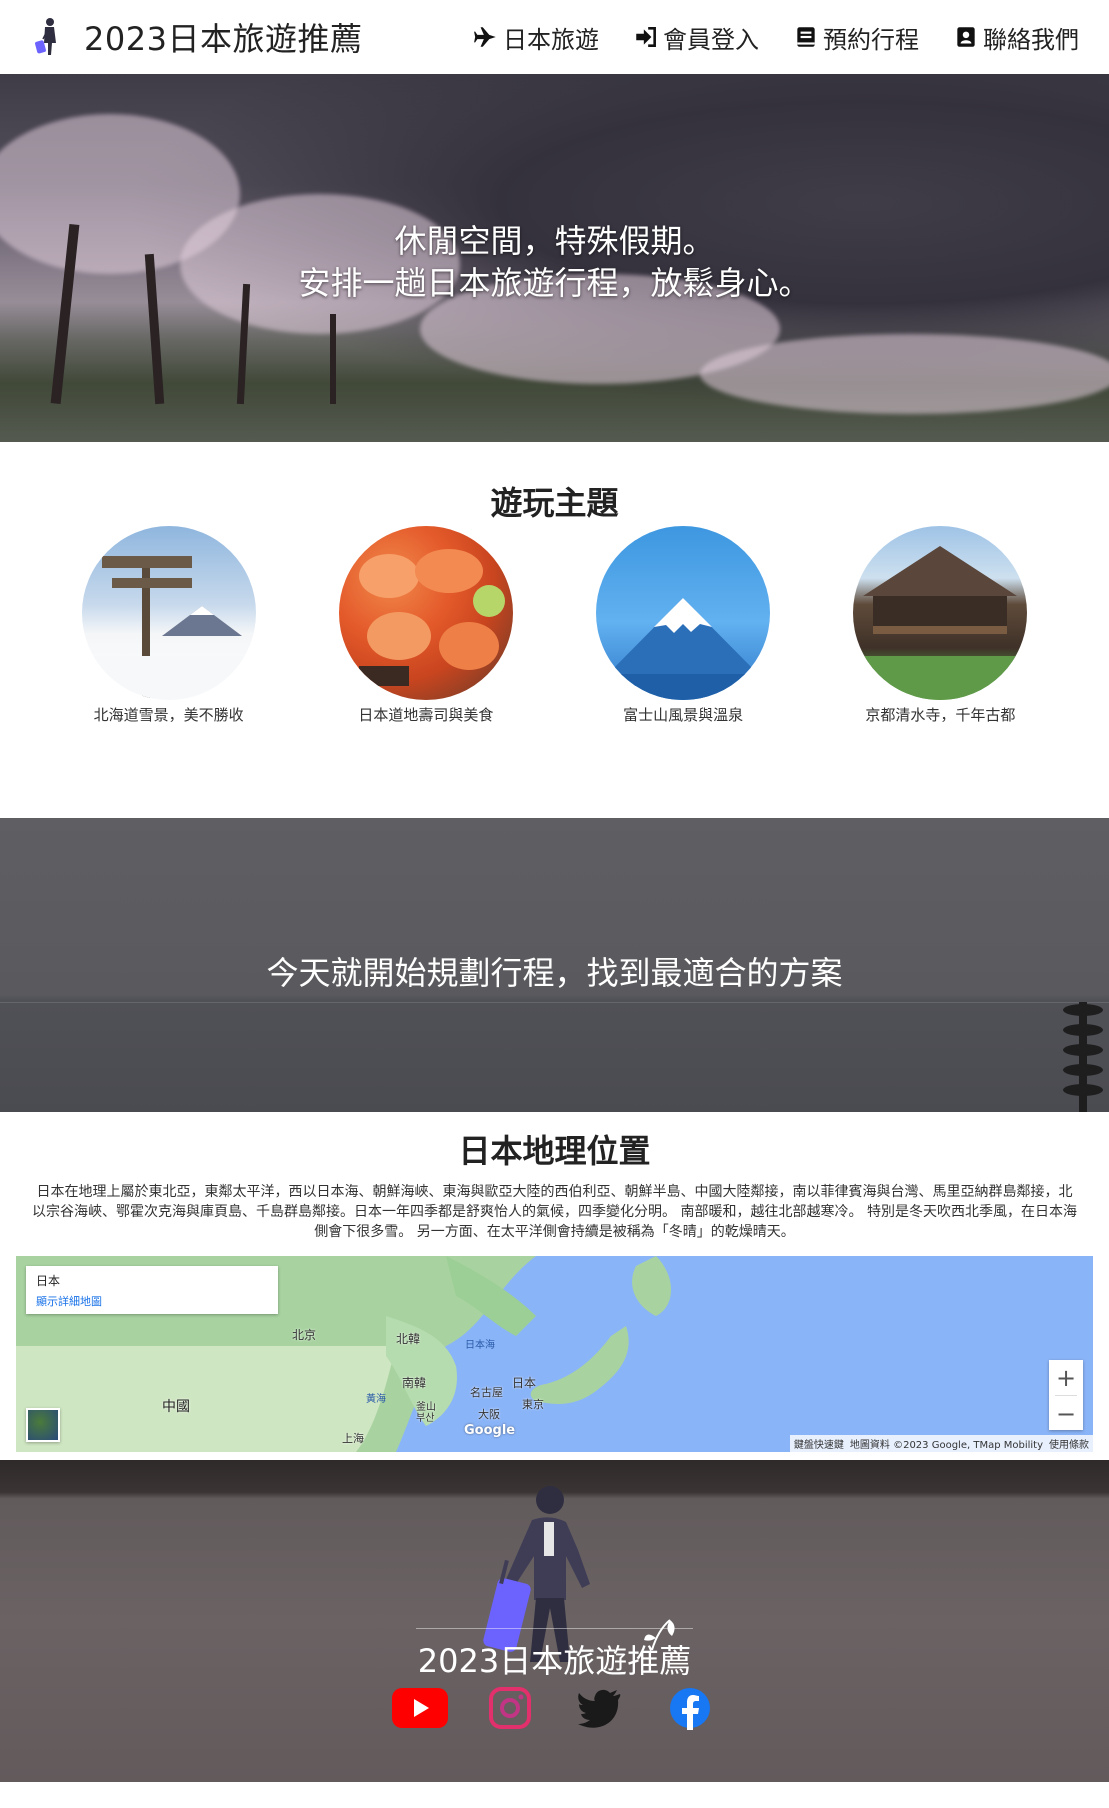 The image size is (1109, 1808). I want to click on theme-caption: 日本道地壽司與美食, so click(426, 715).